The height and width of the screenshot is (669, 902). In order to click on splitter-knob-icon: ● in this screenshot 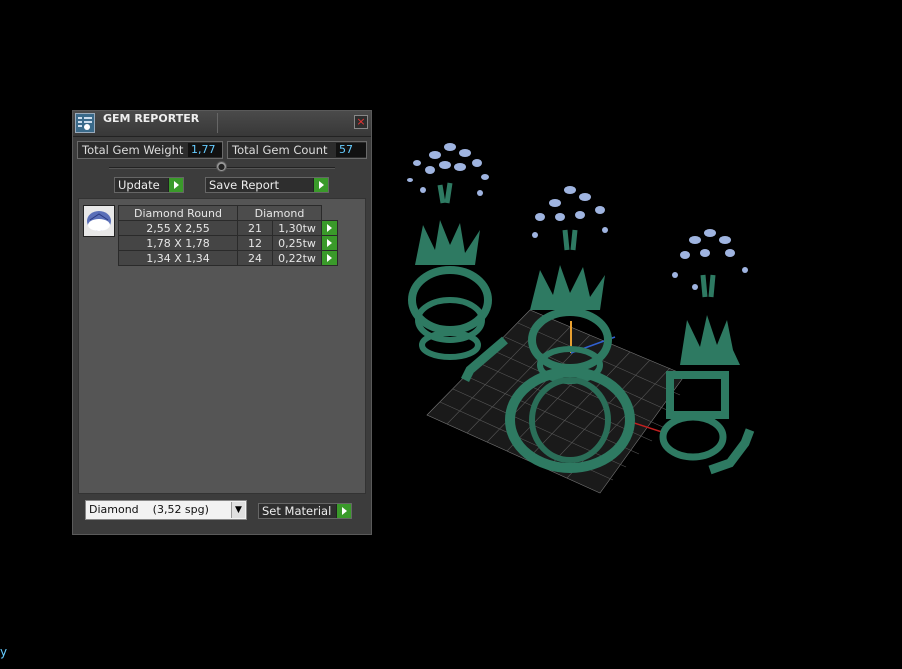, I will do `click(221, 166)`.